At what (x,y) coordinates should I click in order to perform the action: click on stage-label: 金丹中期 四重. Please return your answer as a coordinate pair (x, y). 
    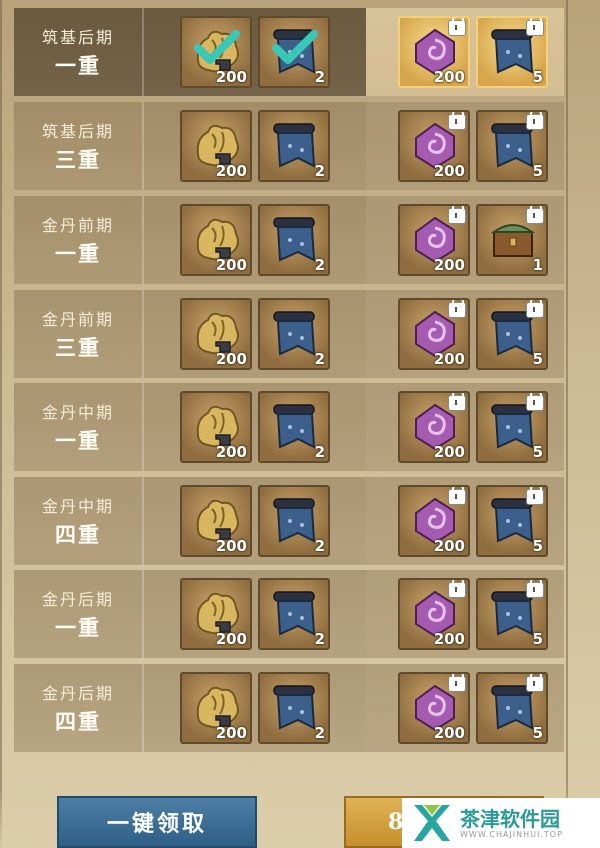
    Looking at the image, I should click on (79, 521).